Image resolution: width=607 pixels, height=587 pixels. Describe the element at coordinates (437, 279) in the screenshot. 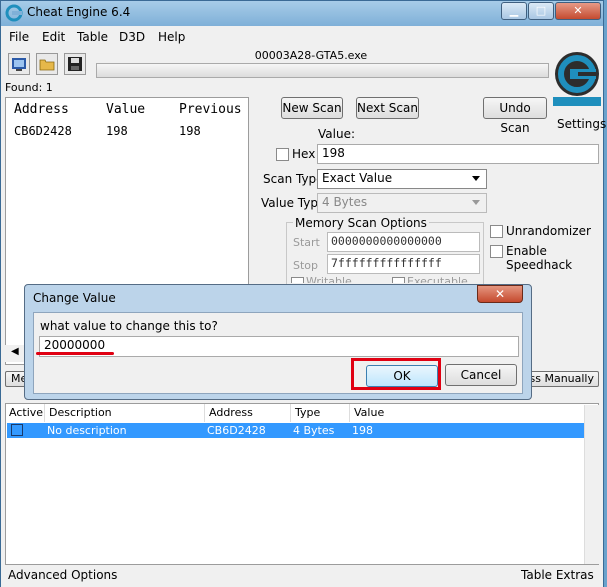

I see `executable-label: Executable` at that location.